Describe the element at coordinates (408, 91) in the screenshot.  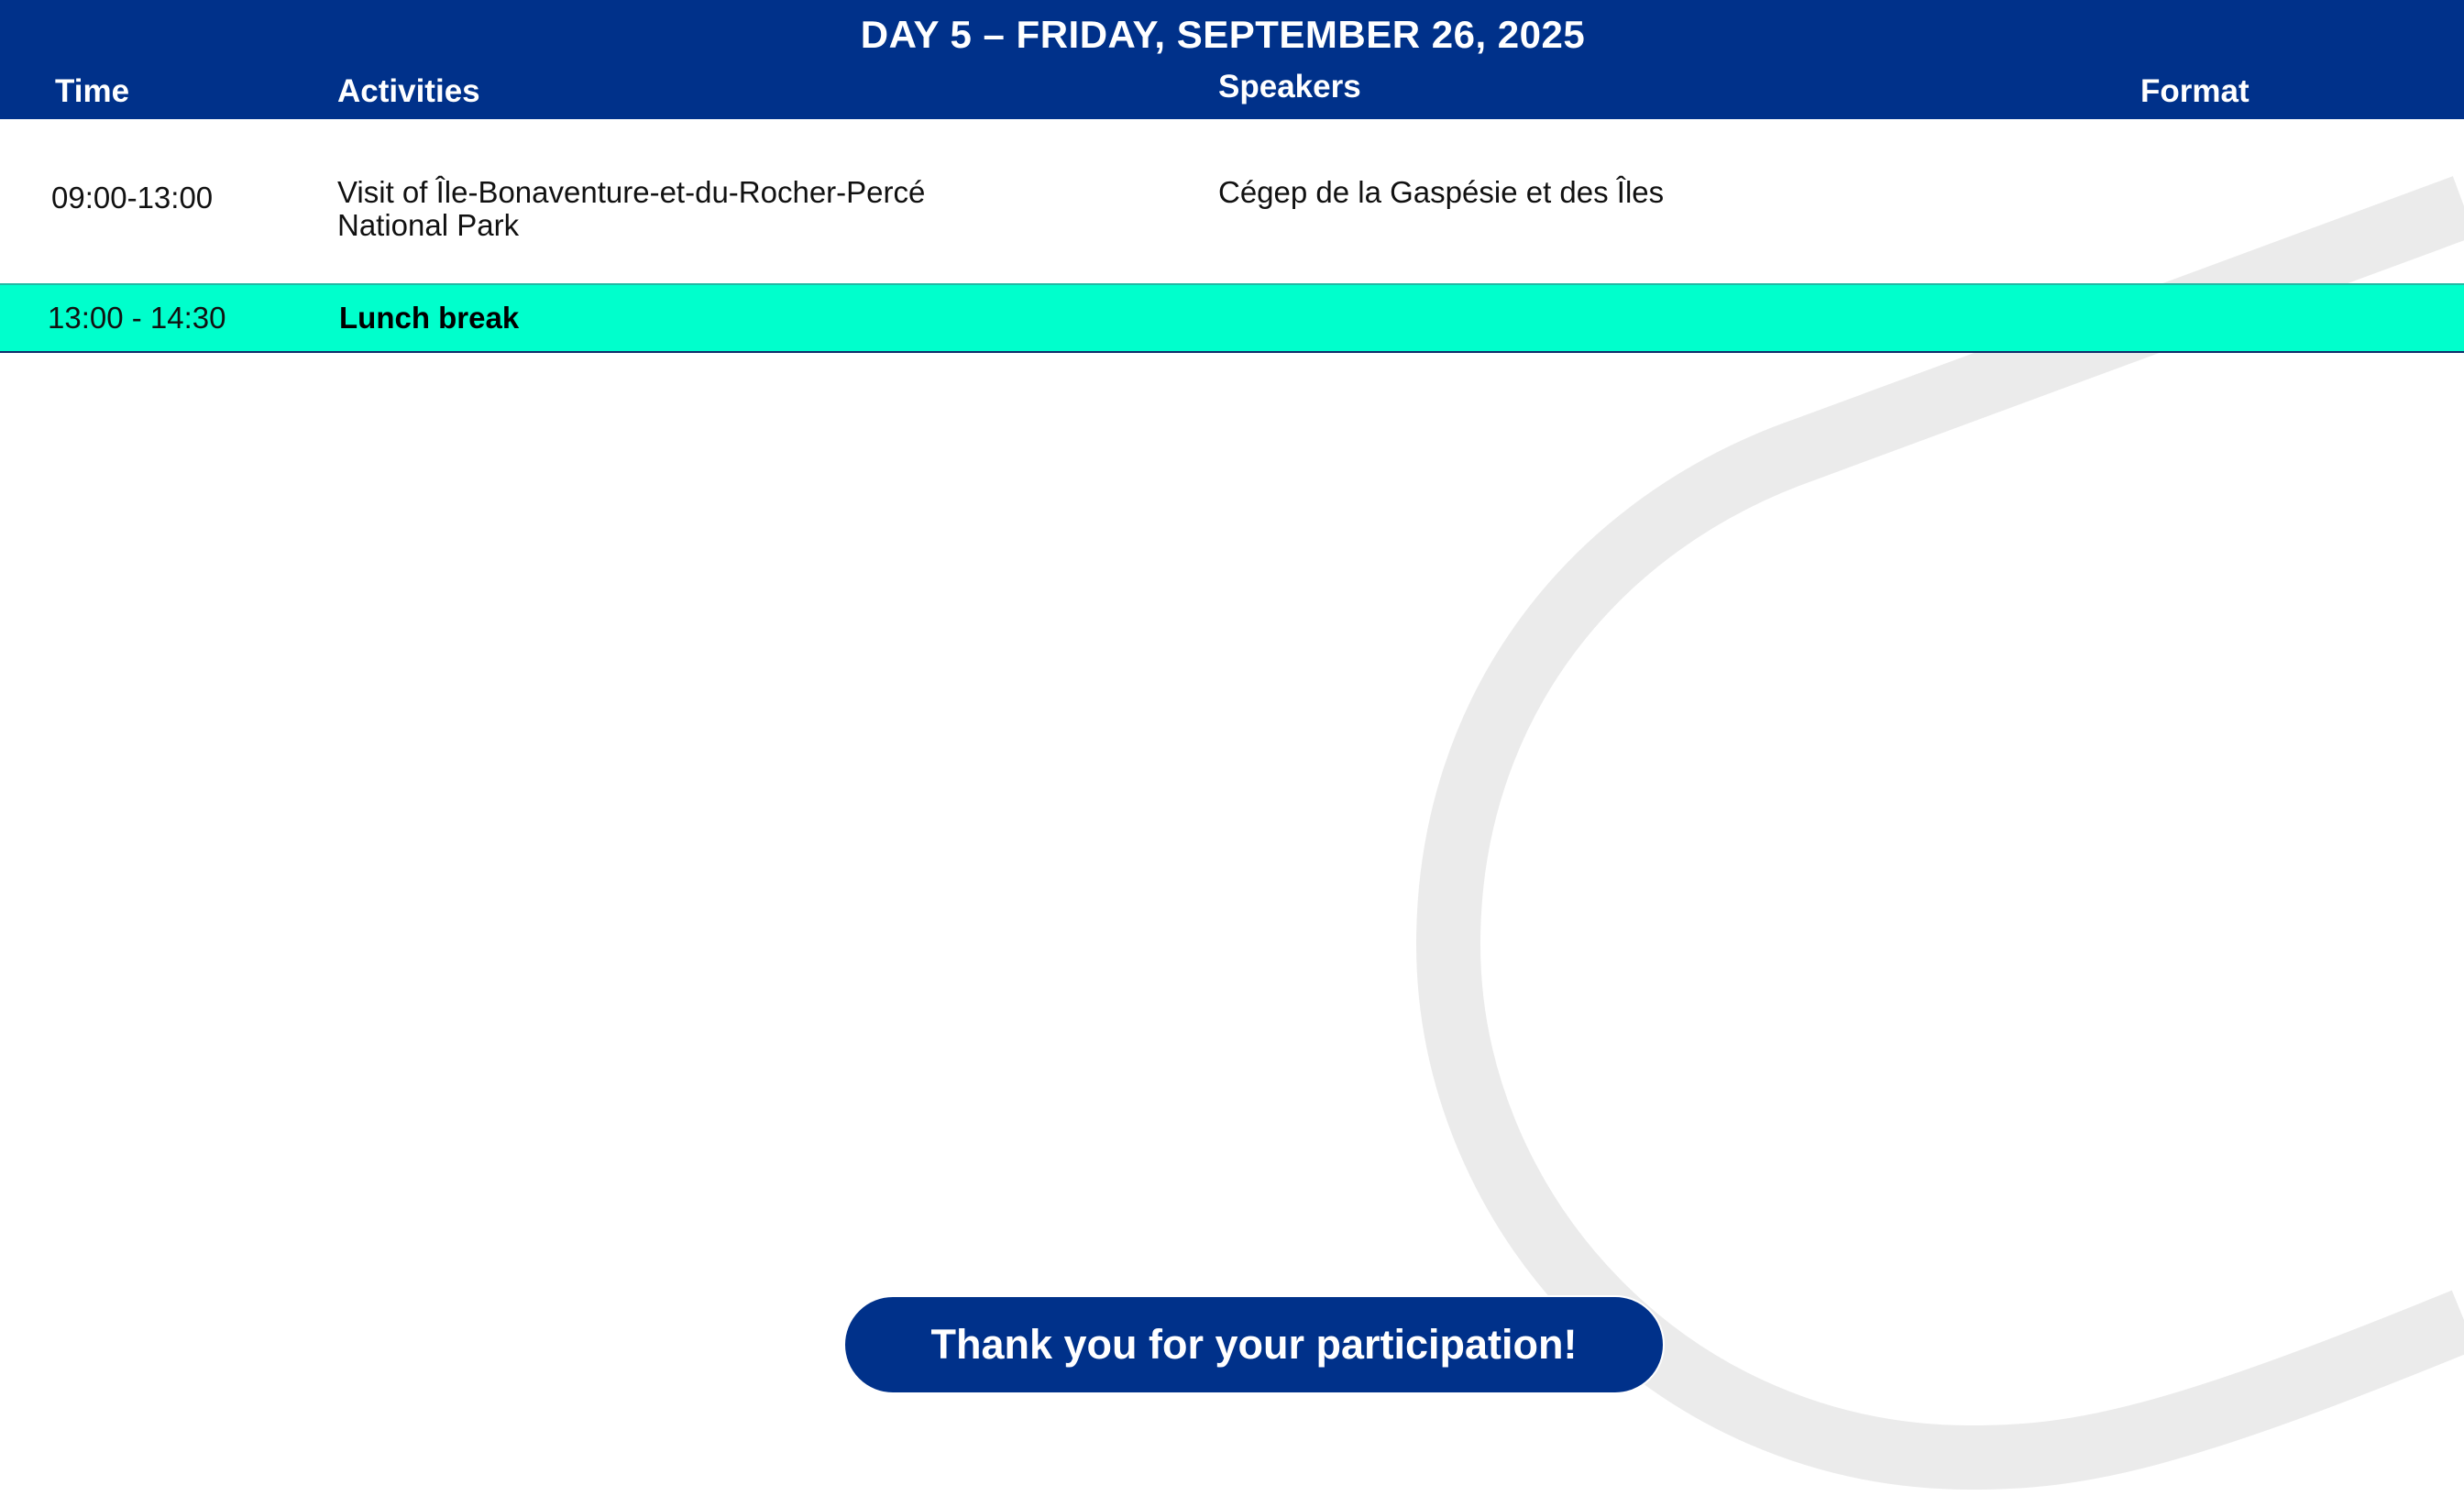
I see `column-header-activities: Activities` at that location.